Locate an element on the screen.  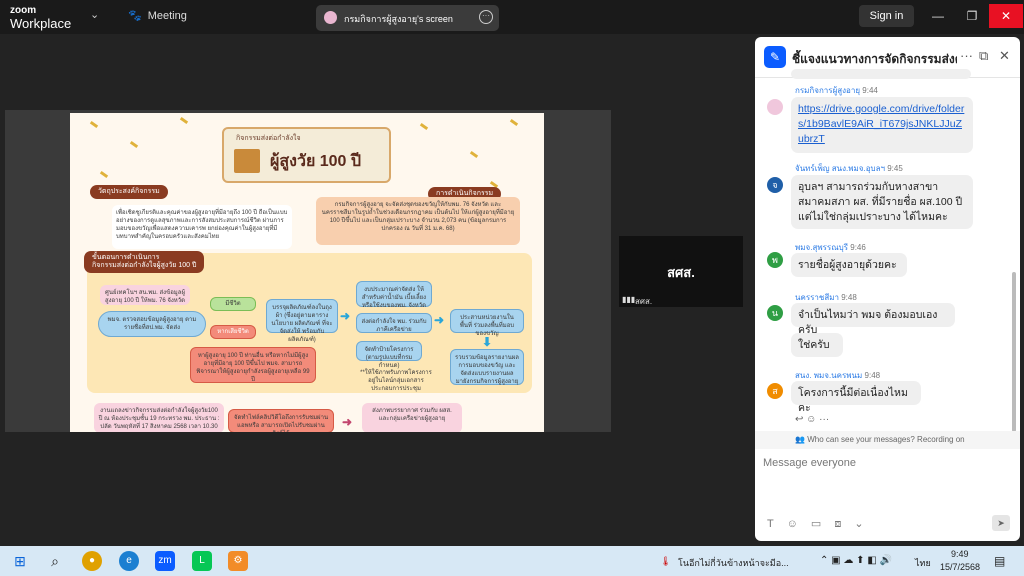
clock-time: 9:49 is located at coordinates (960, 554).